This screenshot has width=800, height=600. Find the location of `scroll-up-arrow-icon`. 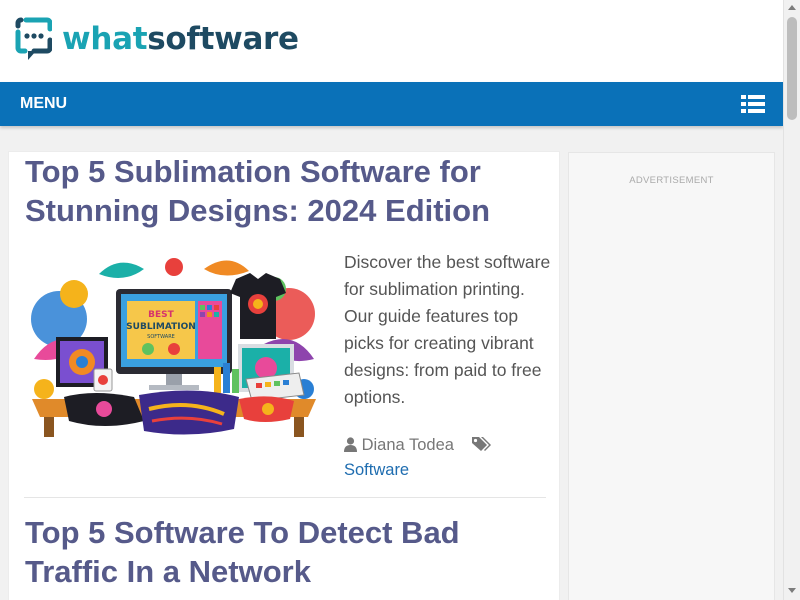

scroll-up-arrow-icon is located at coordinates (792, 7).